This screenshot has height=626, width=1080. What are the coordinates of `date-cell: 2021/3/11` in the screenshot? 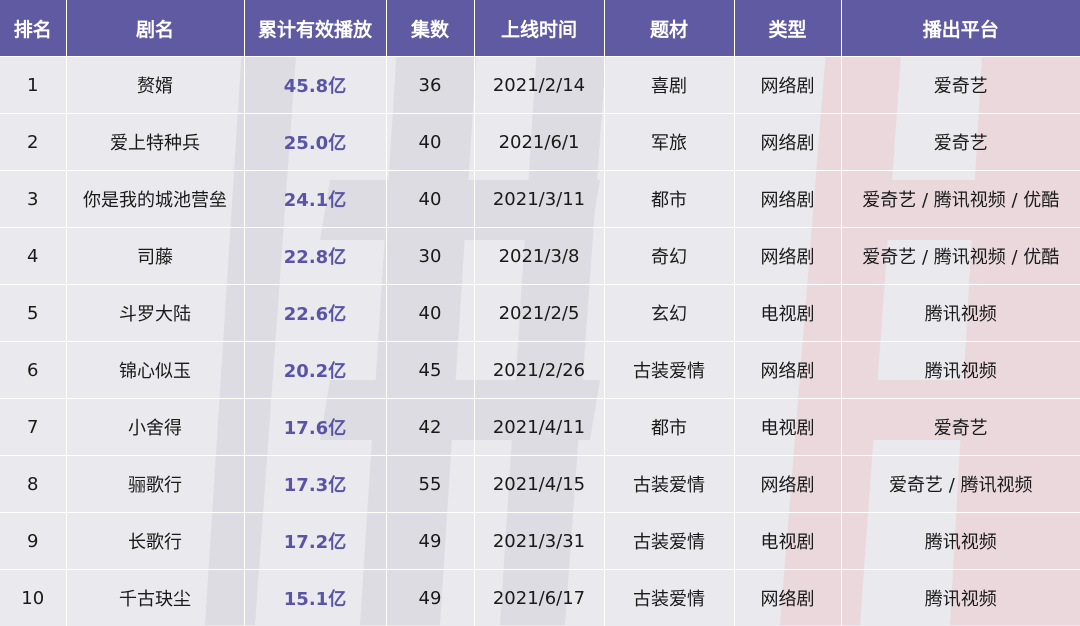 It's located at (539, 199).